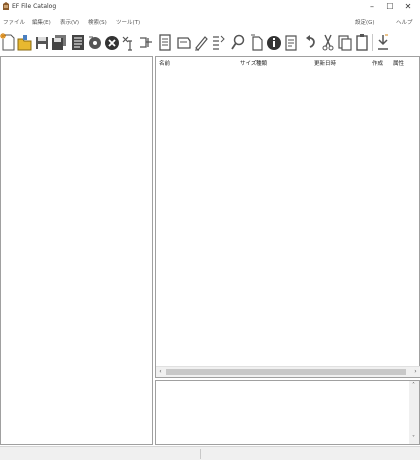 This screenshot has width=420, height=460. What do you see at coordinates (78, 42) in the screenshot?
I see `print-icon` at bounding box center [78, 42].